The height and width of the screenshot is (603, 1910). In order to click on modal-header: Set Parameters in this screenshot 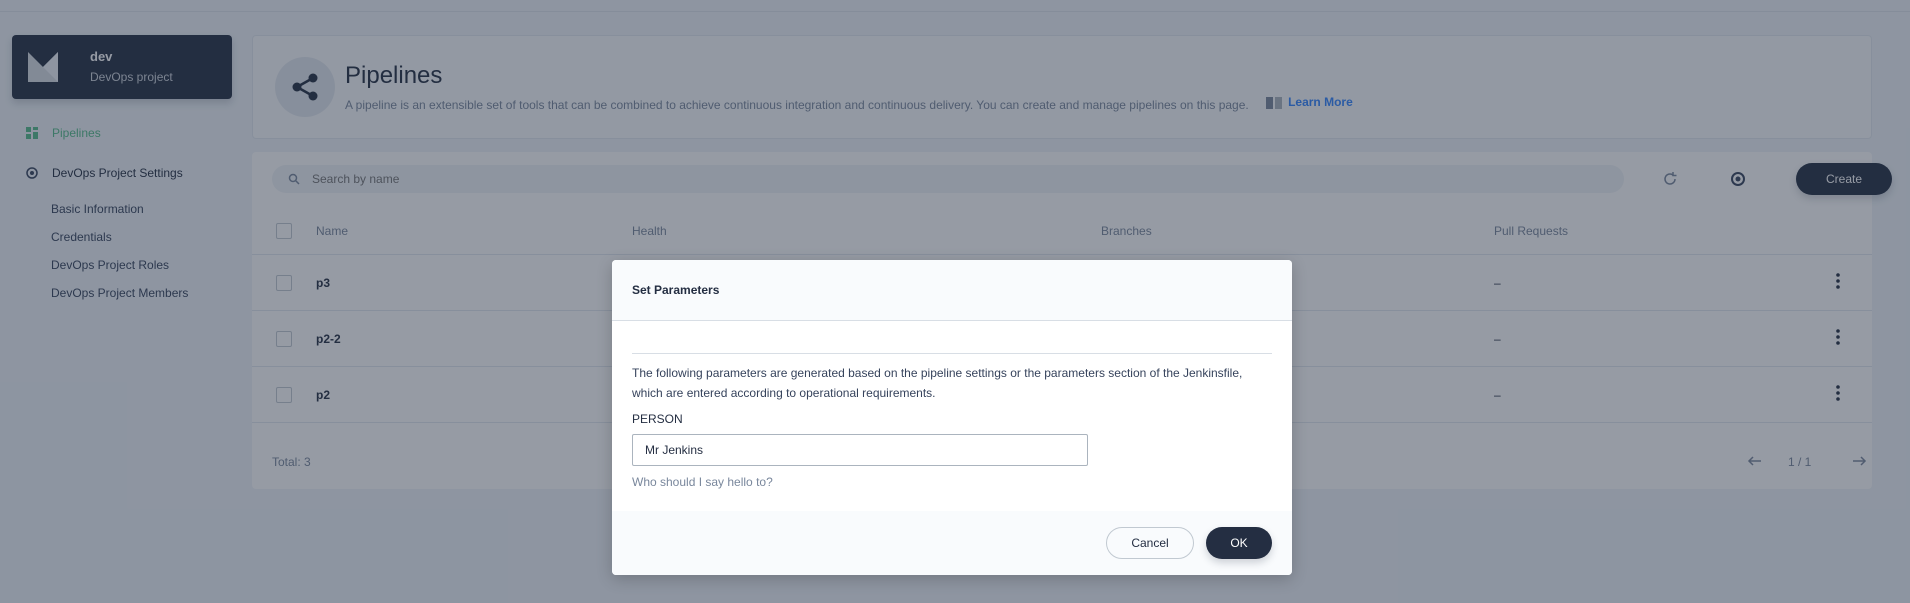, I will do `click(952, 290)`.